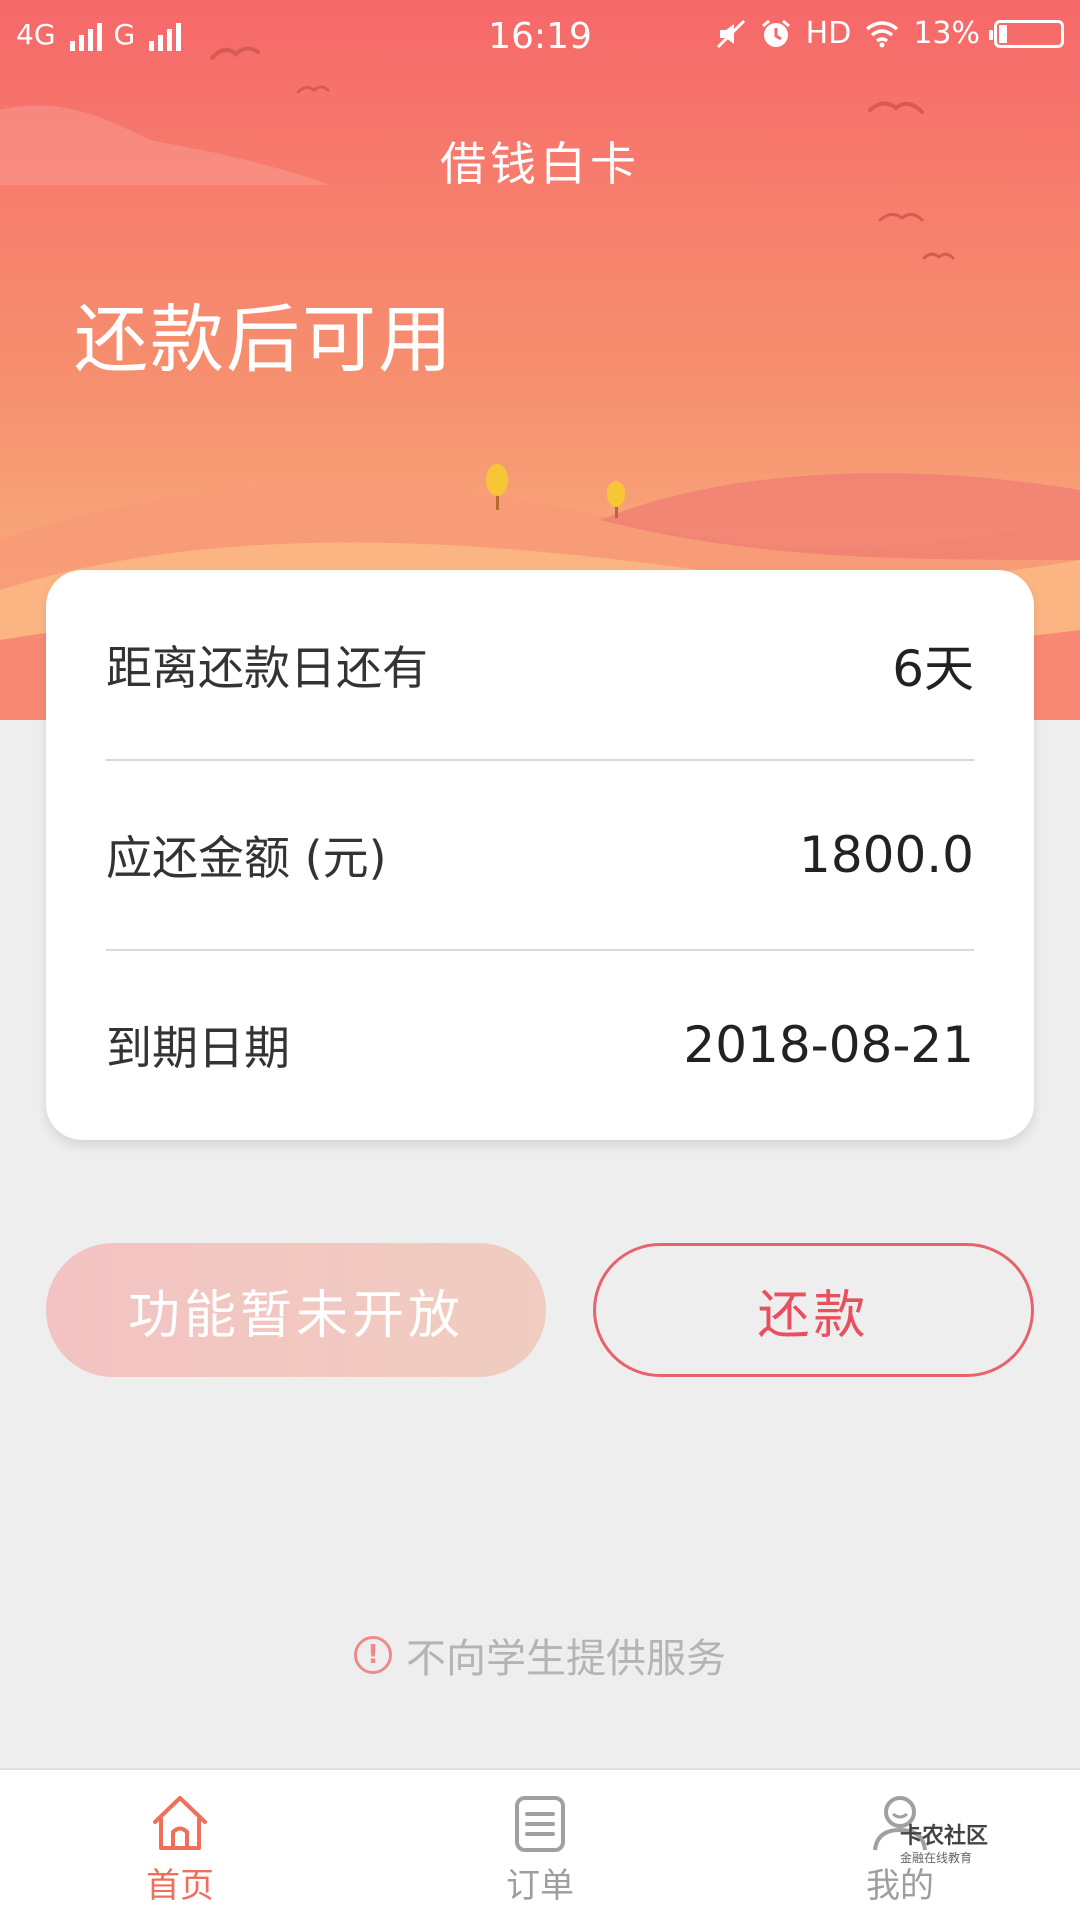 This screenshot has width=1080, height=1922. What do you see at coordinates (730, 33) in the screenshot?
I see `mute-icon` at bounding box center [730, 33].